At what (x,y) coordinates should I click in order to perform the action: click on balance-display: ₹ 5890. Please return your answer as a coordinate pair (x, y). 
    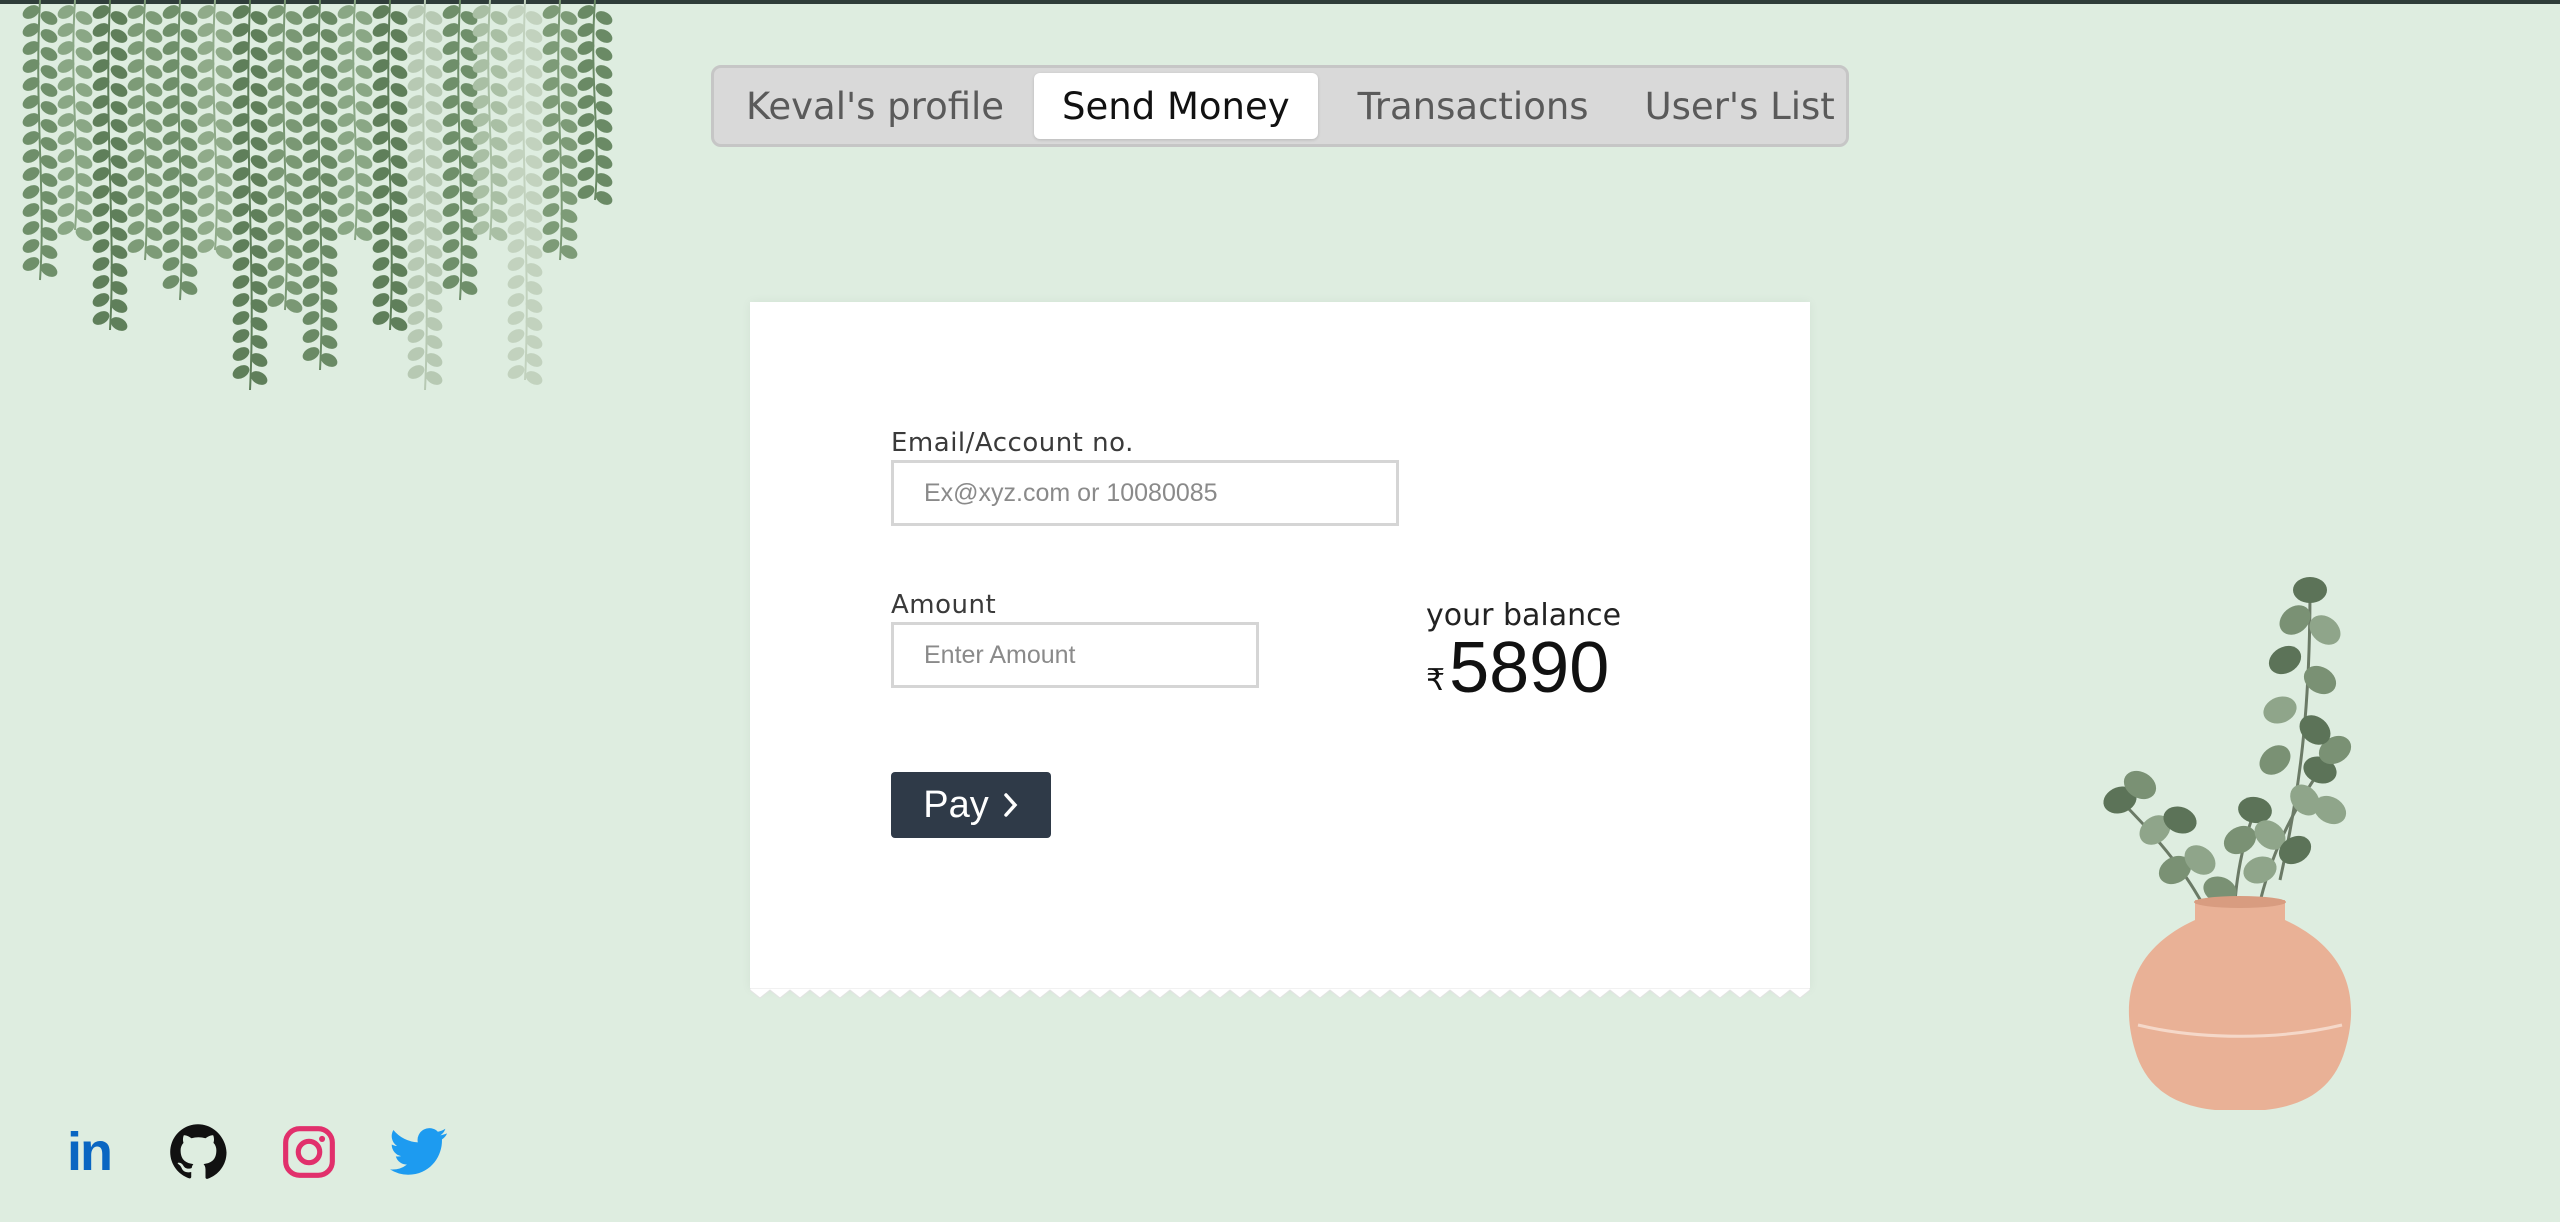
    Looking at the image, I should click on (1517, 668).